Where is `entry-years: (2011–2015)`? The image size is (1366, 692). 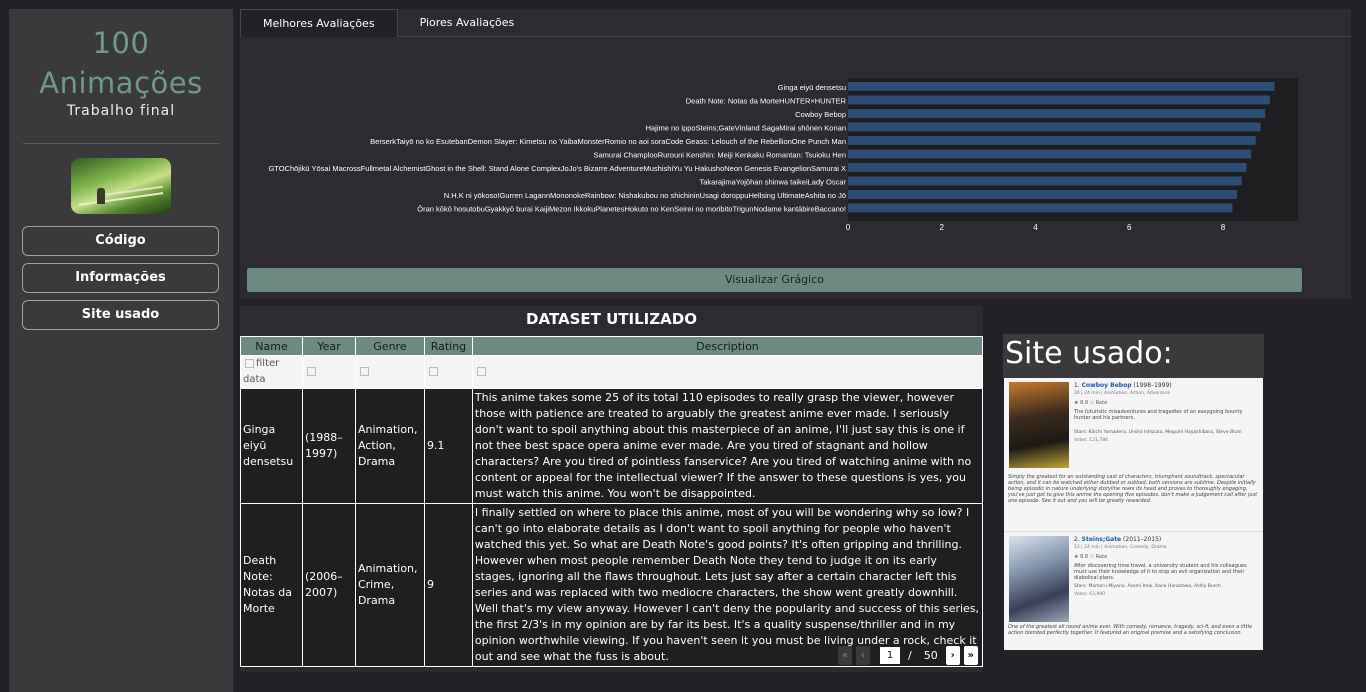
entry-years: (2011–2015) is located at coordinates (1142, 539).